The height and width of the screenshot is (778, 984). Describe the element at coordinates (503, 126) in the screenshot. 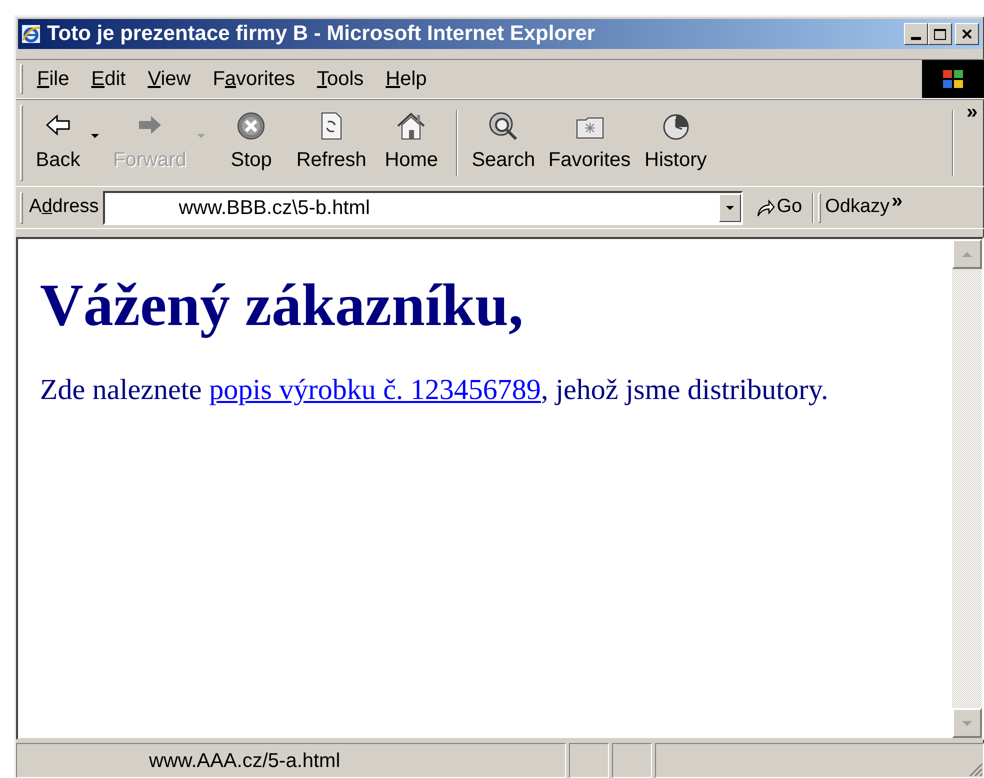

I see `search-icon` at that location.